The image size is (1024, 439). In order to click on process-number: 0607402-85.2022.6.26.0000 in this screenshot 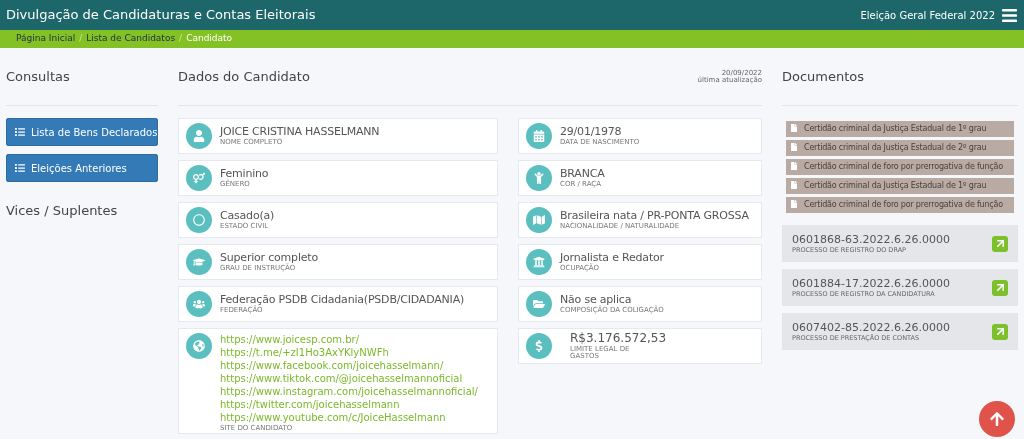, I will do `click(871, 327)`.